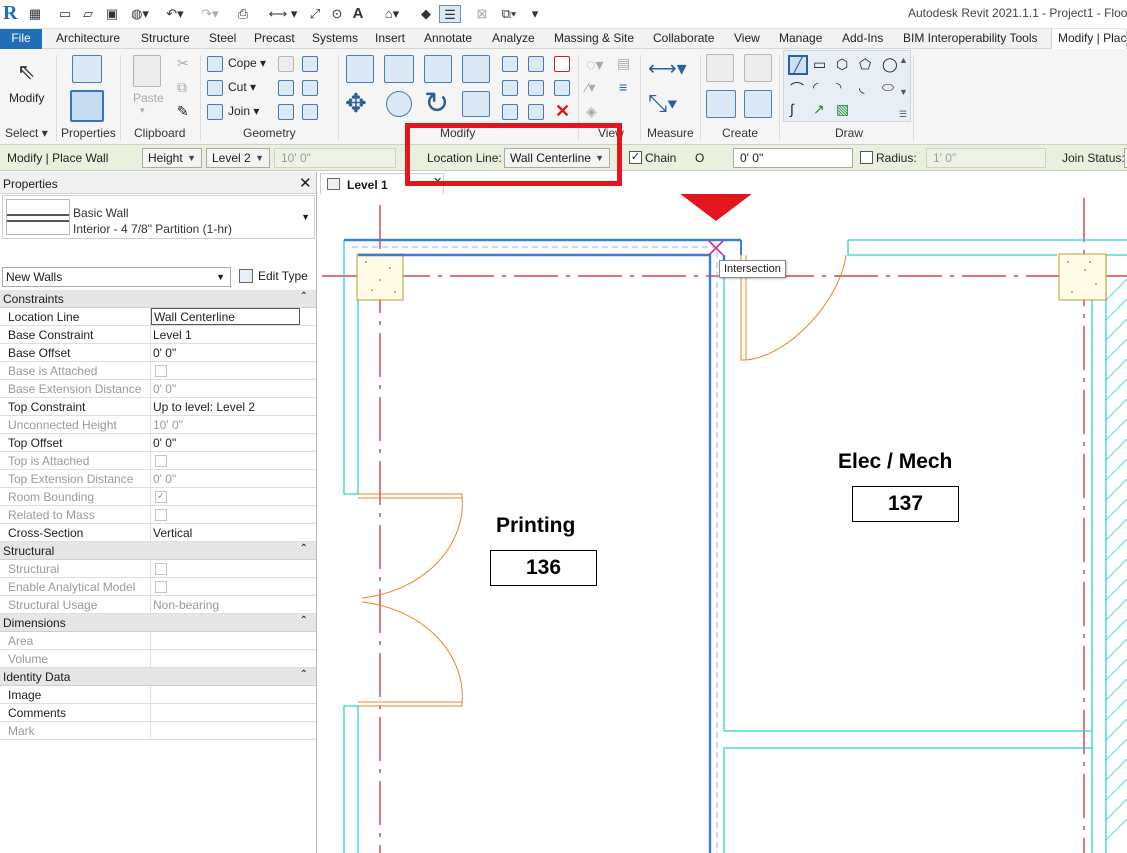 The height and width of the screenshot is (853, 1127). I want to click on hide-in-view-icon: ◌▾, so click(595, 65).